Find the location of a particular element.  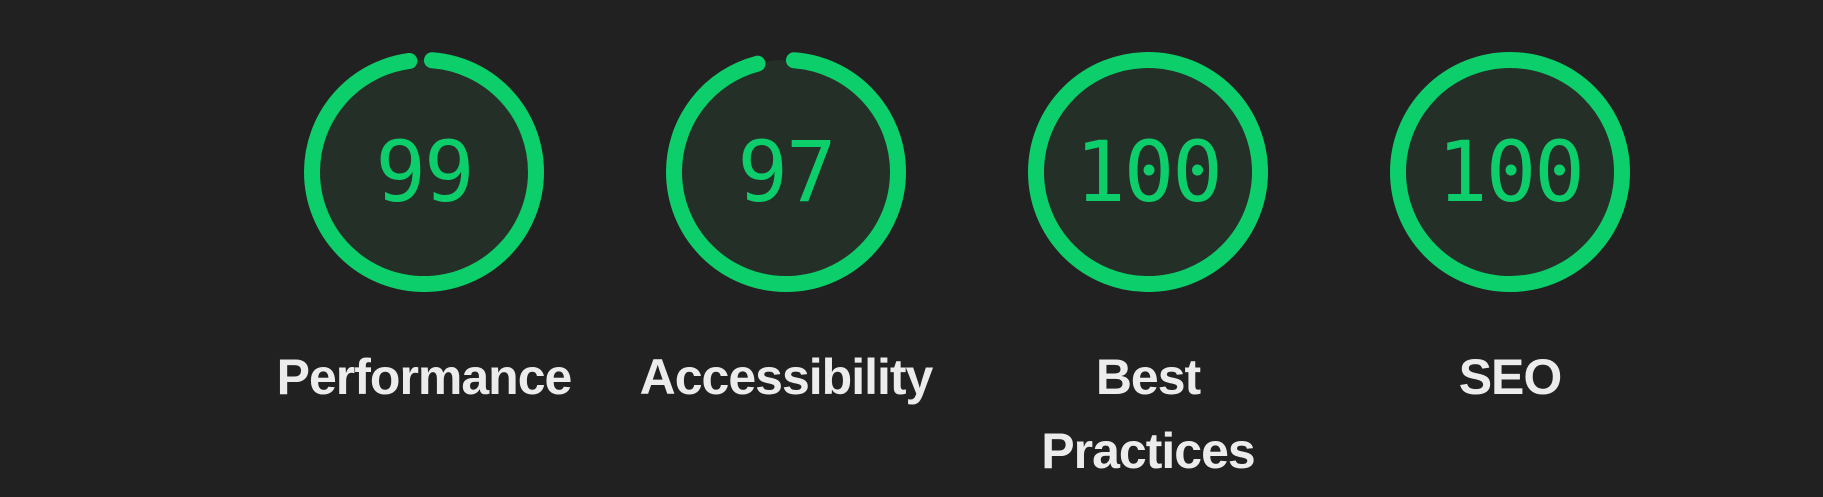

gauge-label: SEO is located at coordinates (1510, 377).